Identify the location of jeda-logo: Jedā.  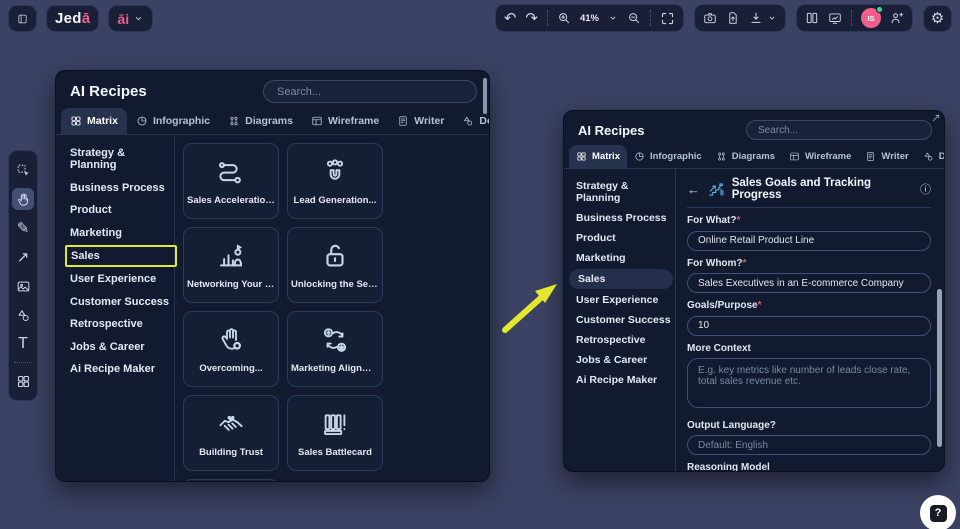
(73, 18).